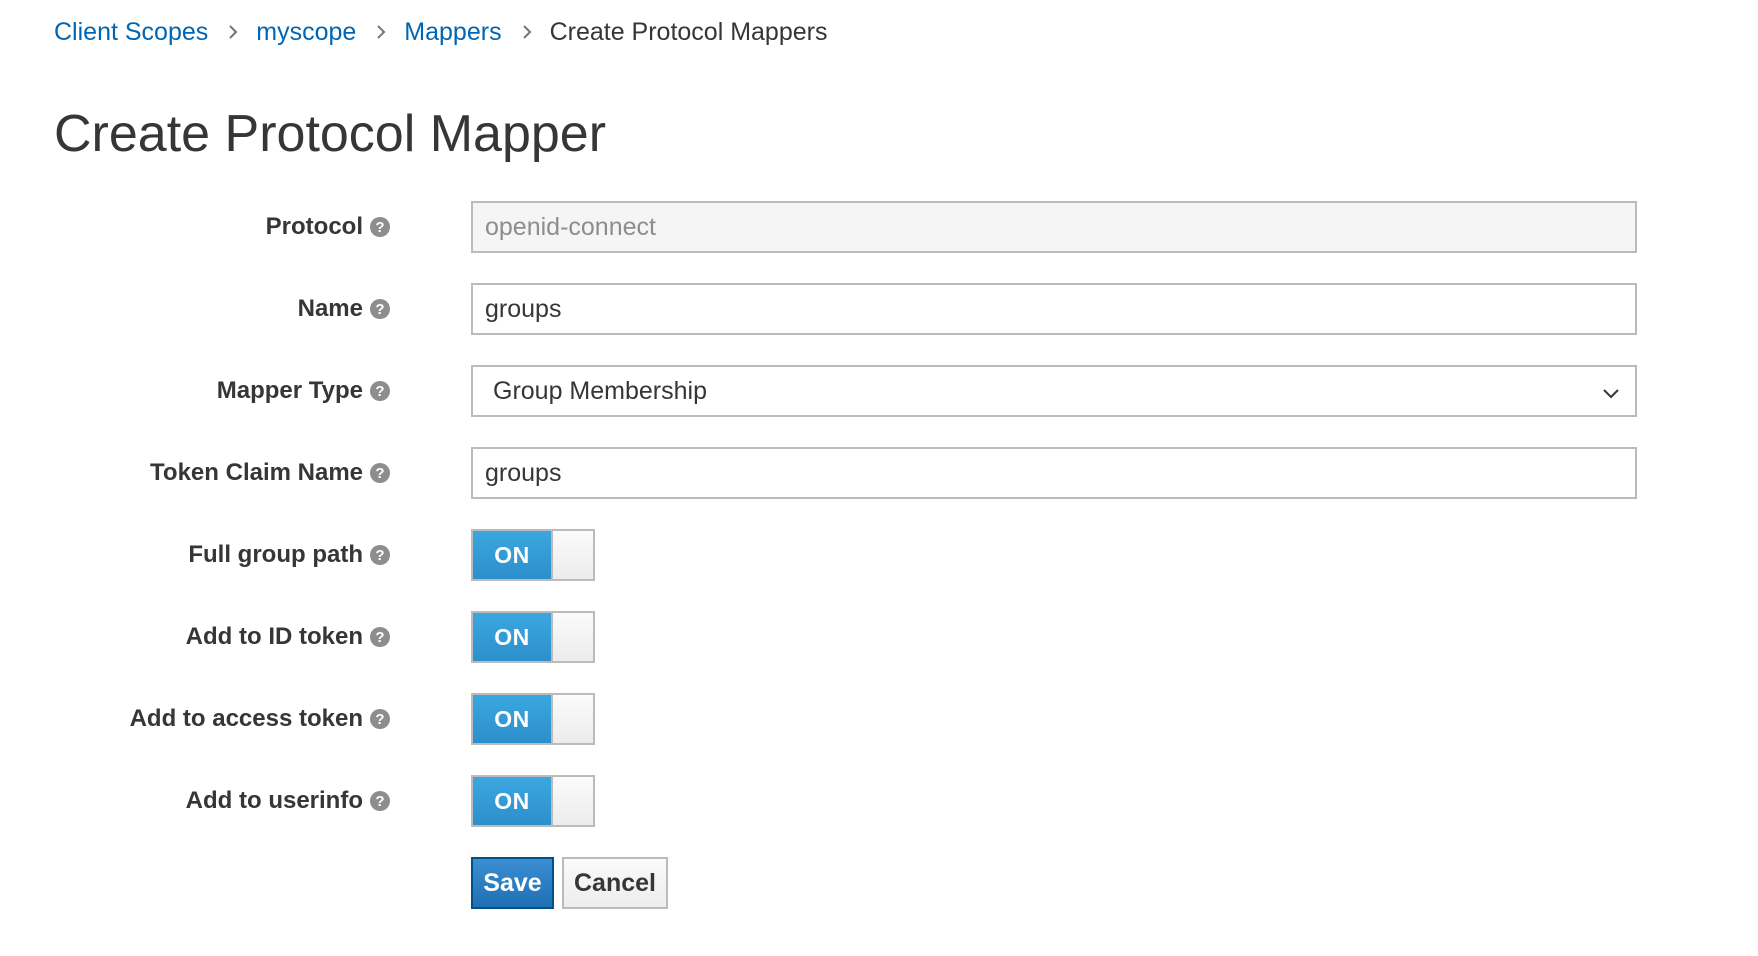 The width and height of the screenshot is (1758, 956). What do you see at coordinates (879, 801) in the screenshot?
I see `form-row-add-to-userinfo: Add to userinfo ? ON` at bounding box center [879, 801].